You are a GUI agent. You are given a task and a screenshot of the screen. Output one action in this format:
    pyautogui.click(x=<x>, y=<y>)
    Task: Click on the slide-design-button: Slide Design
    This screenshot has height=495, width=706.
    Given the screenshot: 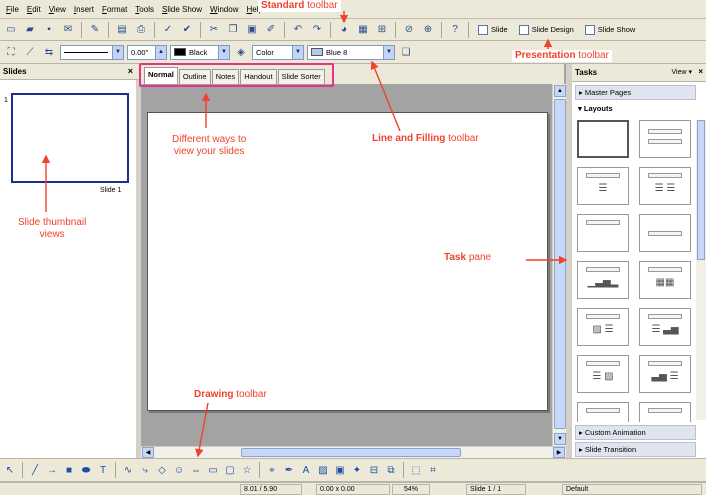 What is the action you would take?
    pyautogui.click(x=546, y=29)
    